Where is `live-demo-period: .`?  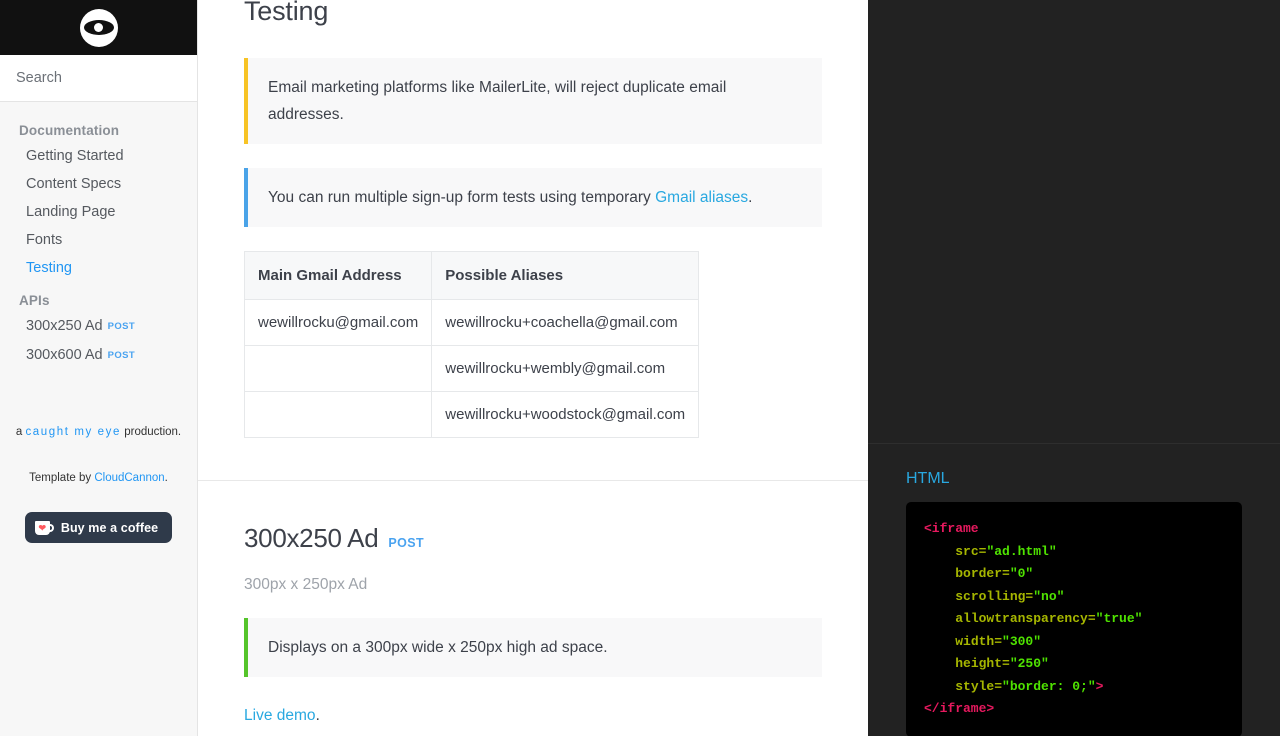
live-demo-period: . is located at coordinates (317, 715).